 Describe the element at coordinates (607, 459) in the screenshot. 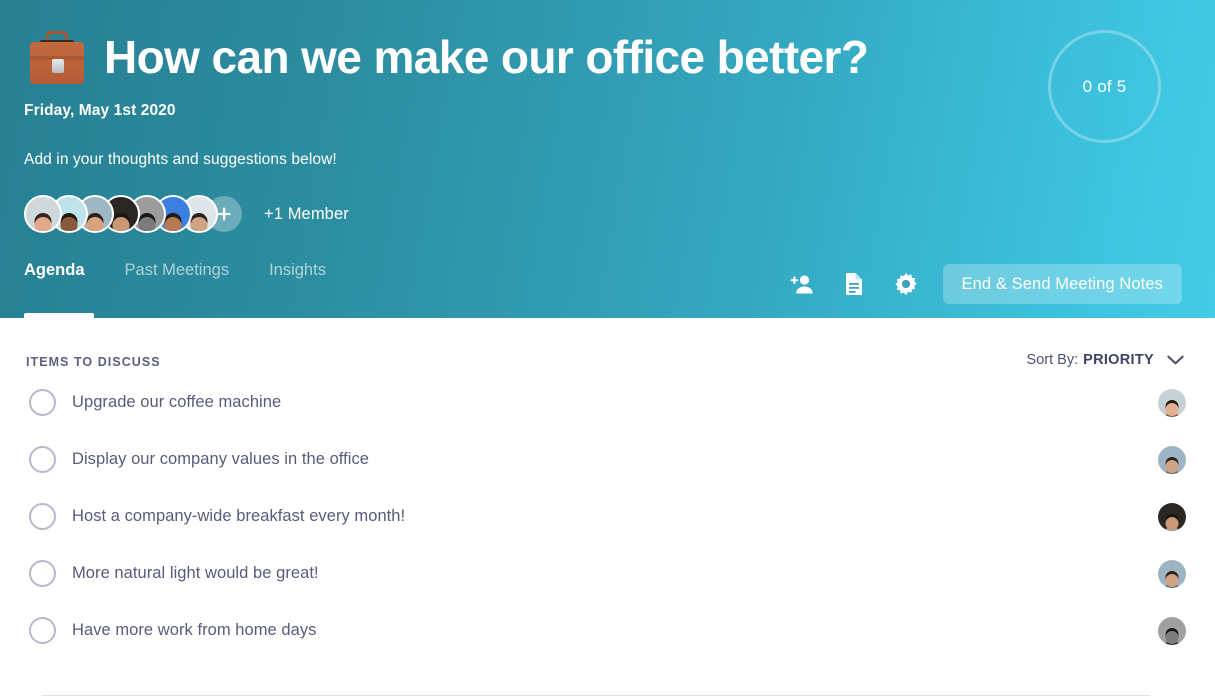

I see `agenda-item-row: Display our company values in the office` at that location.